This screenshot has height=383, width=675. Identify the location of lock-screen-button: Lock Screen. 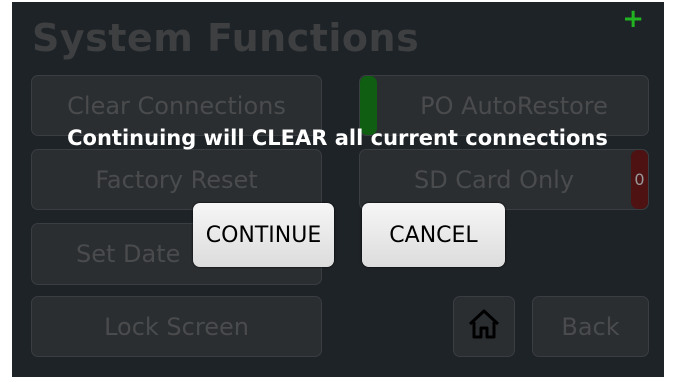
(176, 326).